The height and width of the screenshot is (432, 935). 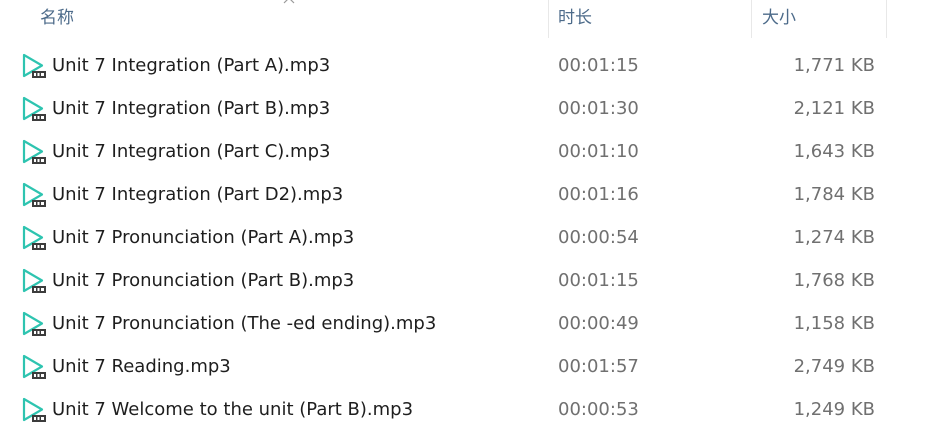 What do you see at coordinates (198, 194) in the screenshot?
I see `file-name: Unit 7 Integration (Part D2).mp3` at bounding box center [198, 194].